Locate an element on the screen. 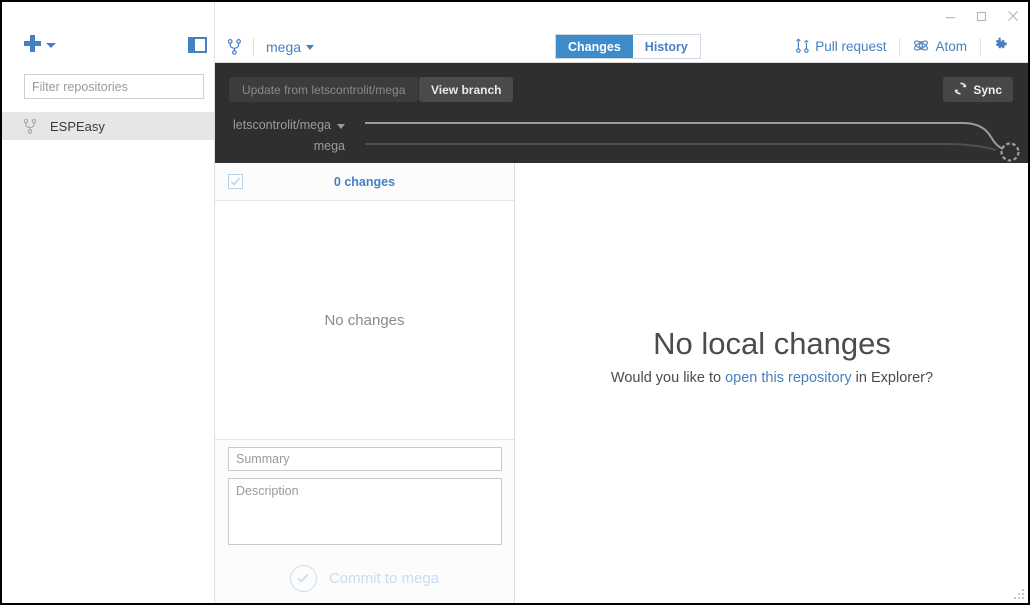 The image size is (1030, 605). sync-button: Sync is located at coordinates (978, 89).